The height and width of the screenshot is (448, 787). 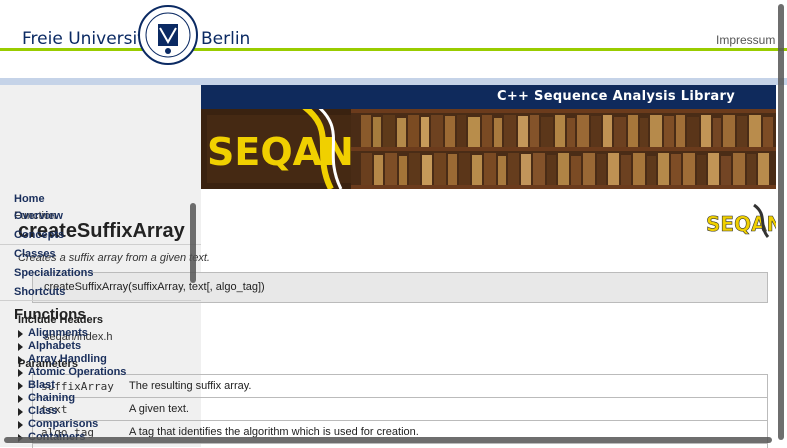 What do you see at coordinates (46, 398) in the screenshot?
I see `nav-group-chaining: Chaining` at bounding box center [46, 398].